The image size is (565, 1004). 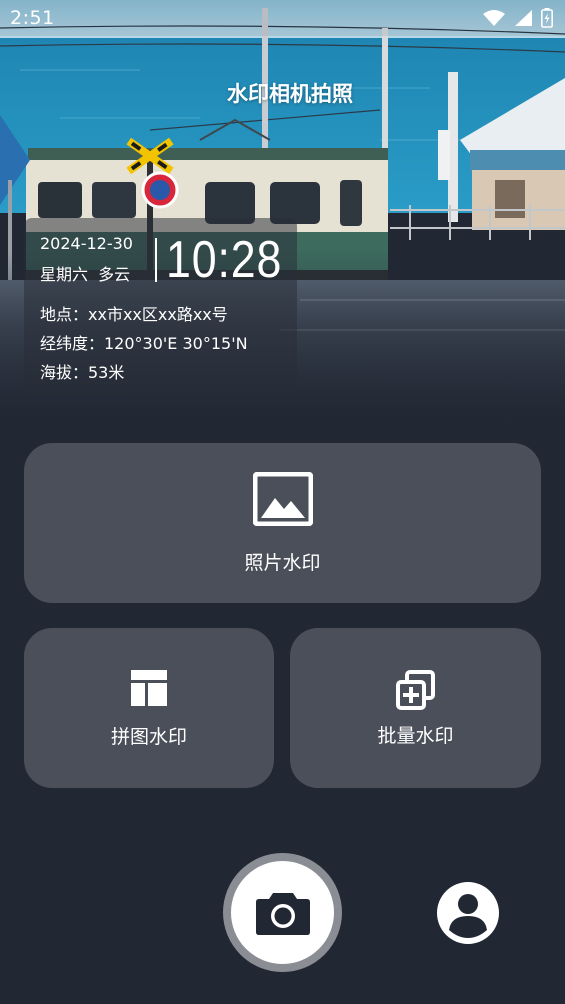 What do you see at coordinates (282, 18) in the screenshot?
I see `status-bar: 2:51` at bounding box center [282, 18].